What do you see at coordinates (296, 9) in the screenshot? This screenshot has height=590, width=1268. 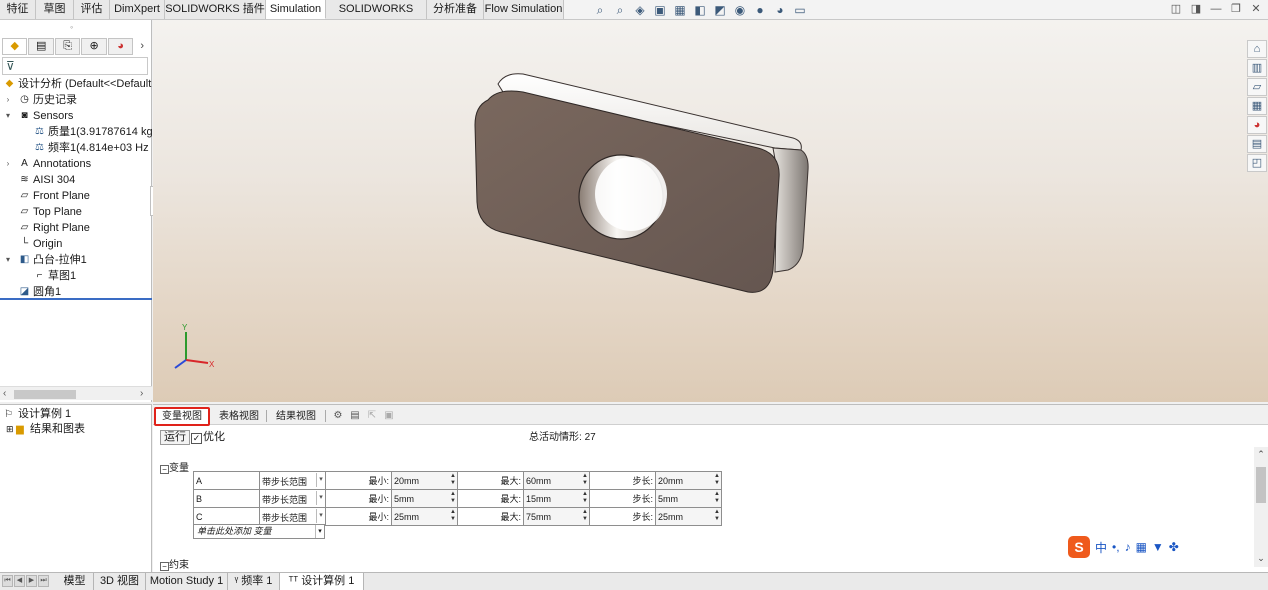 I see `tab-simulation: Simulation` at bounding box center [296, 9].